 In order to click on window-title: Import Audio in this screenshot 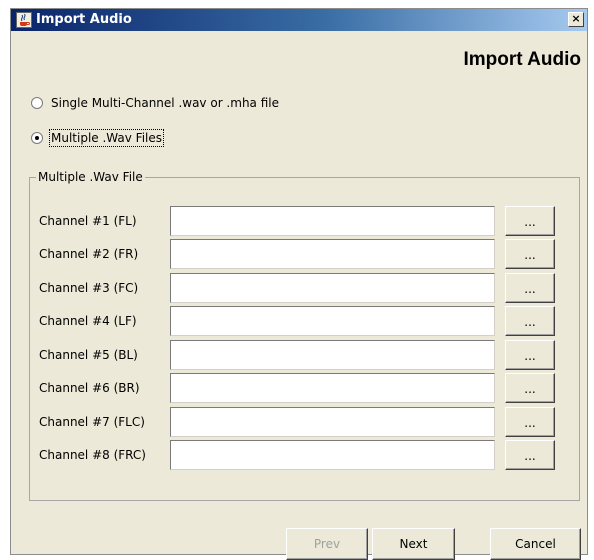, I will do `click(84, 19)`.